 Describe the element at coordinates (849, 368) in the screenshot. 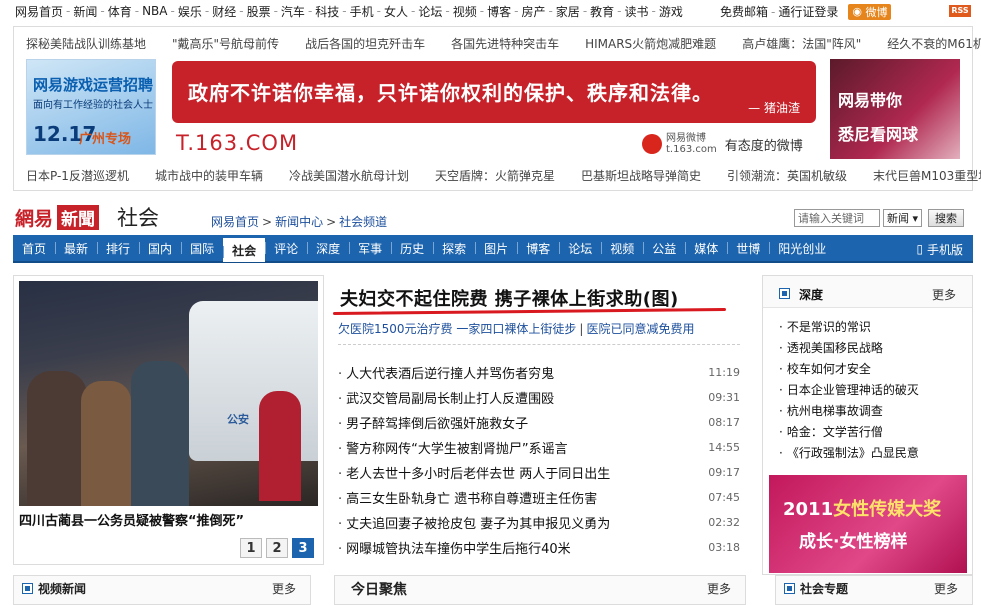

I see `depth-list-item: 校车如何才安全` at that location.